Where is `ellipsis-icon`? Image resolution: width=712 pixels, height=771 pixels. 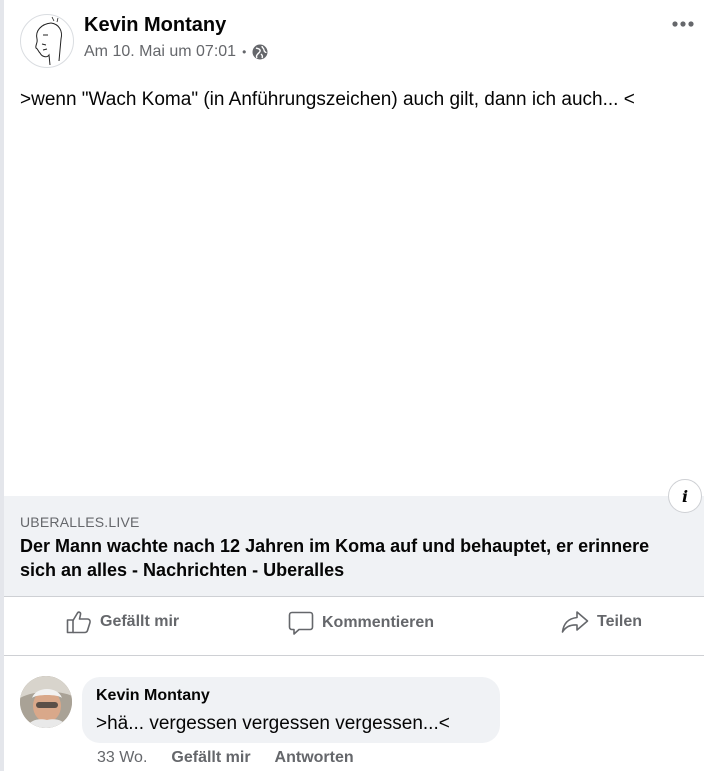
ellipsis-icon is located at coordinates (683, 24).